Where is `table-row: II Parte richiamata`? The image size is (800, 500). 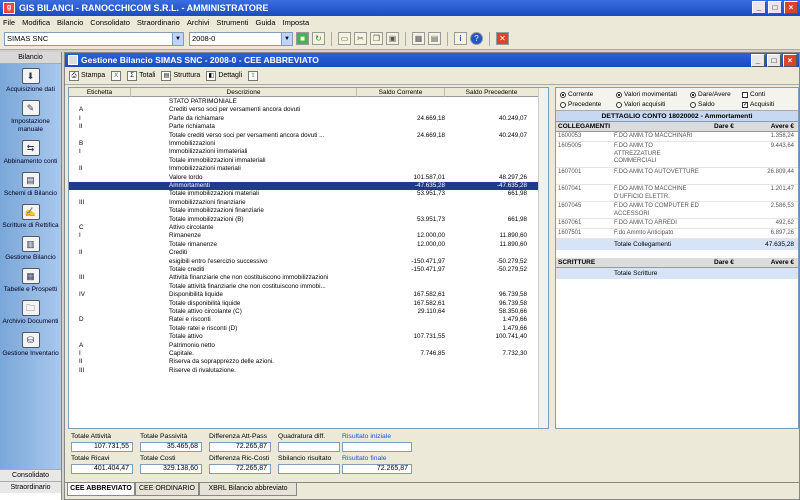 table-row: II Parte richiamata is located at coordinates (304, 127).